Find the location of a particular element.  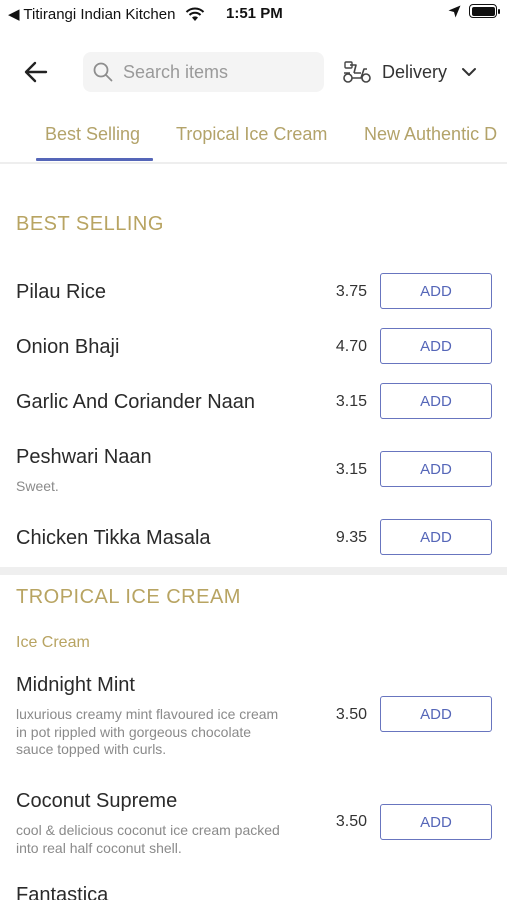

item-name: Fantastica is located at coordinates (62, 892).